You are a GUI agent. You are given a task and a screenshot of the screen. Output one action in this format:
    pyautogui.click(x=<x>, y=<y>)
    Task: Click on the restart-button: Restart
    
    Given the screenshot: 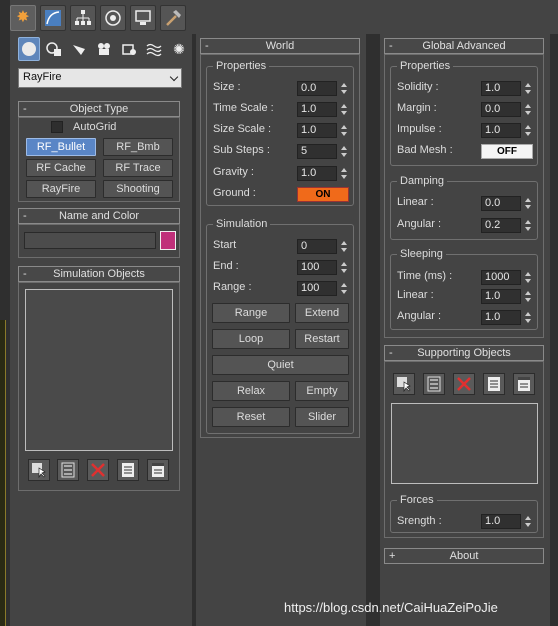 What is the action you would take?
    pyautogui.click(x=322, y=339)
    